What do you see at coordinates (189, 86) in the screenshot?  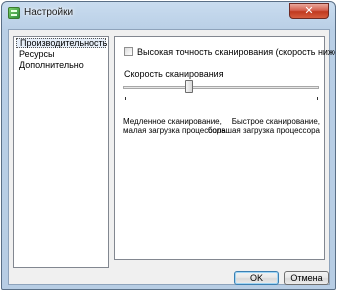 I see `scan-speed-slider-thumb` at bounding box center [189, 86].